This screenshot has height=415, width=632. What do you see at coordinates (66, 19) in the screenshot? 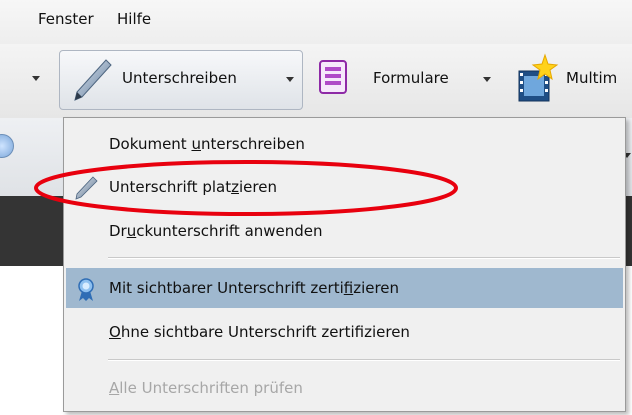
I see `menu-fenster: Fenster` at bounding box center [66, 19].